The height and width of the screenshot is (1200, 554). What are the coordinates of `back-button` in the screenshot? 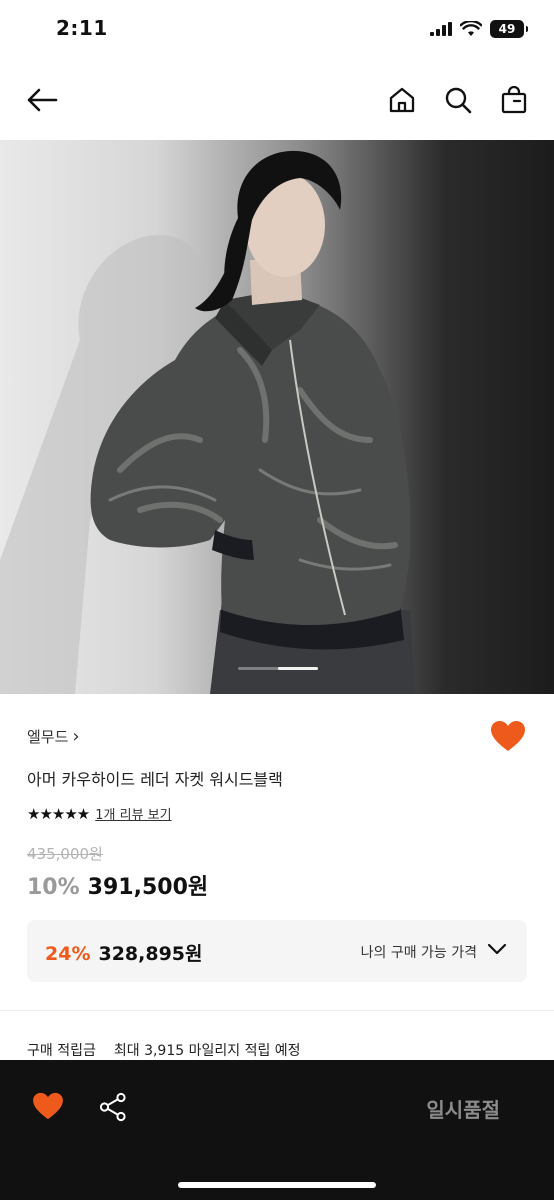 It's located at (42, 100).